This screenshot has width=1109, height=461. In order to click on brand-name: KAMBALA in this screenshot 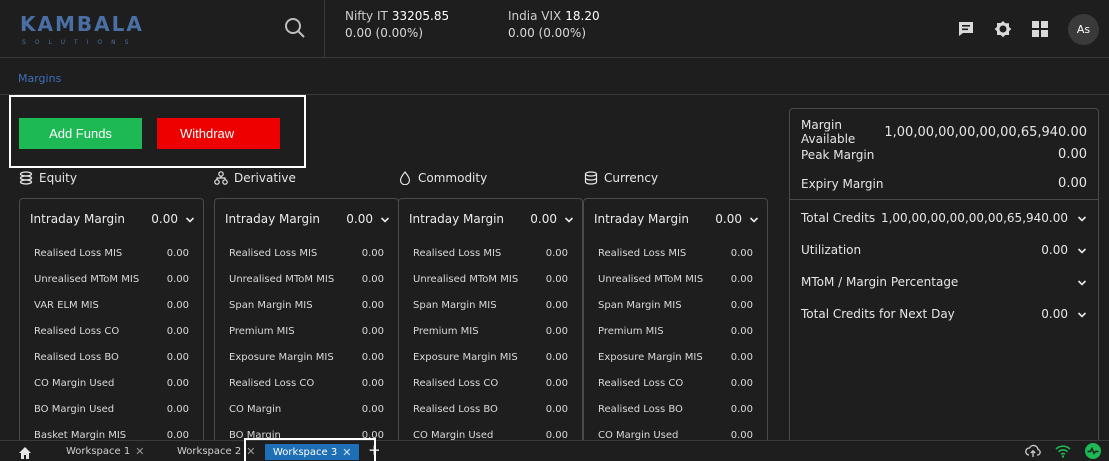, I will do `click(82, 24)`.